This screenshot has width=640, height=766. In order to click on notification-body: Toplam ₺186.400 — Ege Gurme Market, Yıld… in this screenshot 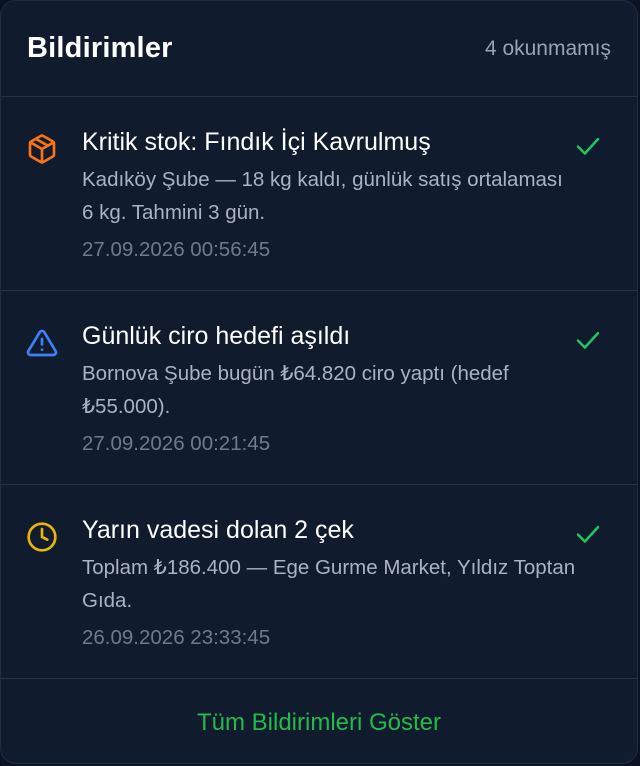, I will do `click(329, 584)`.